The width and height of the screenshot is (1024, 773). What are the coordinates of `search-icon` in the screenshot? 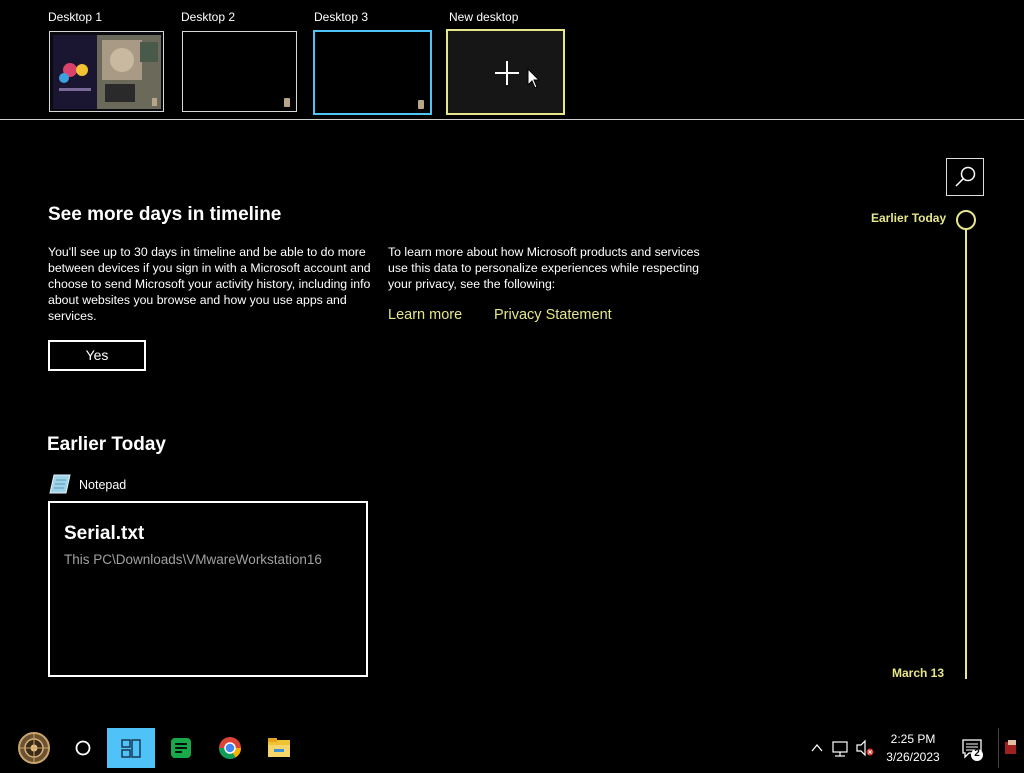 It's located at (965, 176).